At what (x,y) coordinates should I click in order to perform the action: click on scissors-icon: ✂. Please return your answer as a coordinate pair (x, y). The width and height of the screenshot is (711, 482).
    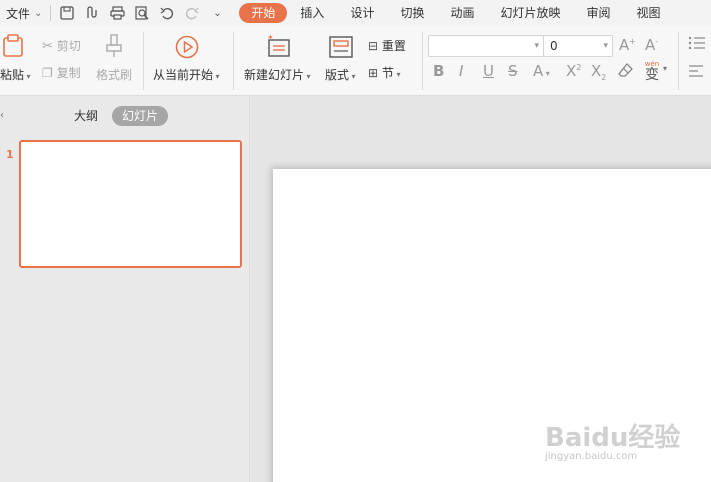
    Looking at the image, I should click on (47, 46).